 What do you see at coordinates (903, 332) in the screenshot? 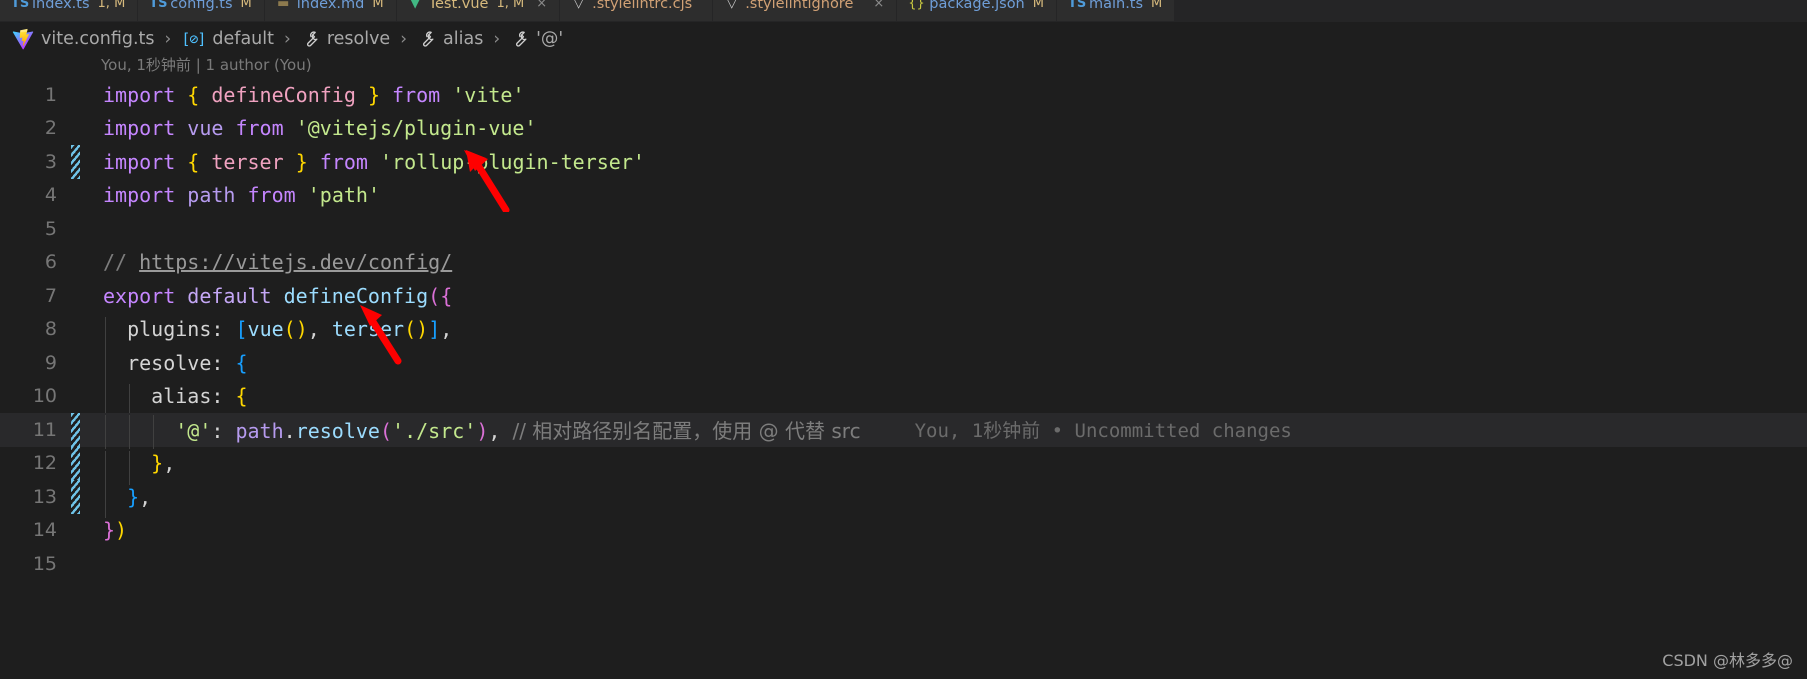
I see `code-line: 8 plugins: [vue(), terser()],` at bounding box center [903, 332].